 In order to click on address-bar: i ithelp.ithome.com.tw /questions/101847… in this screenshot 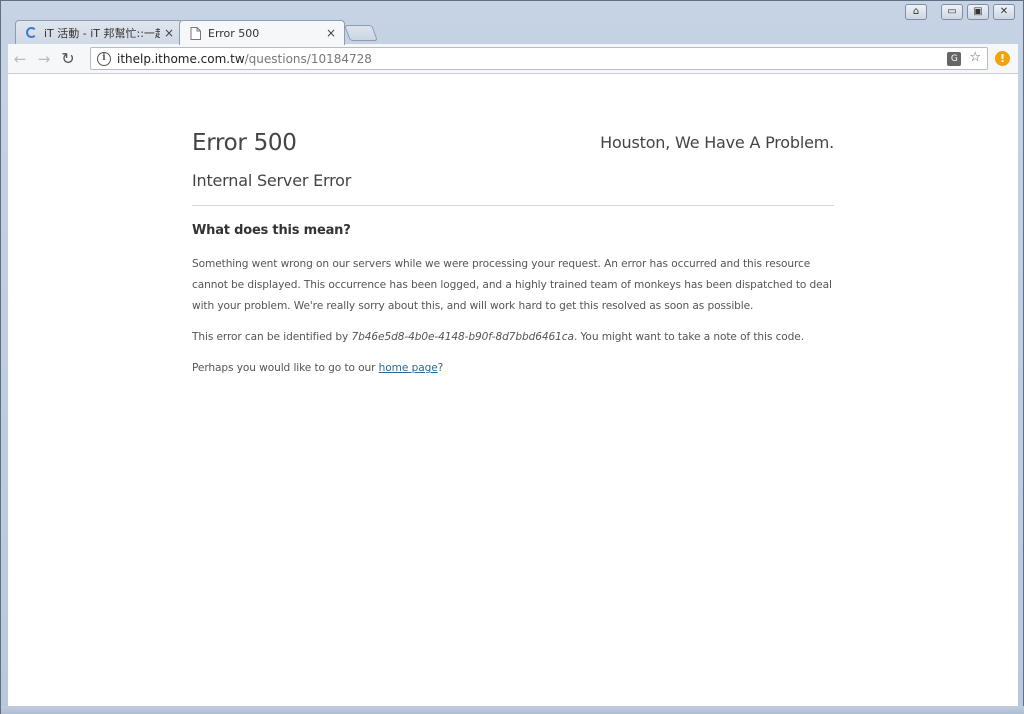, I will do `click(539, 58)`.